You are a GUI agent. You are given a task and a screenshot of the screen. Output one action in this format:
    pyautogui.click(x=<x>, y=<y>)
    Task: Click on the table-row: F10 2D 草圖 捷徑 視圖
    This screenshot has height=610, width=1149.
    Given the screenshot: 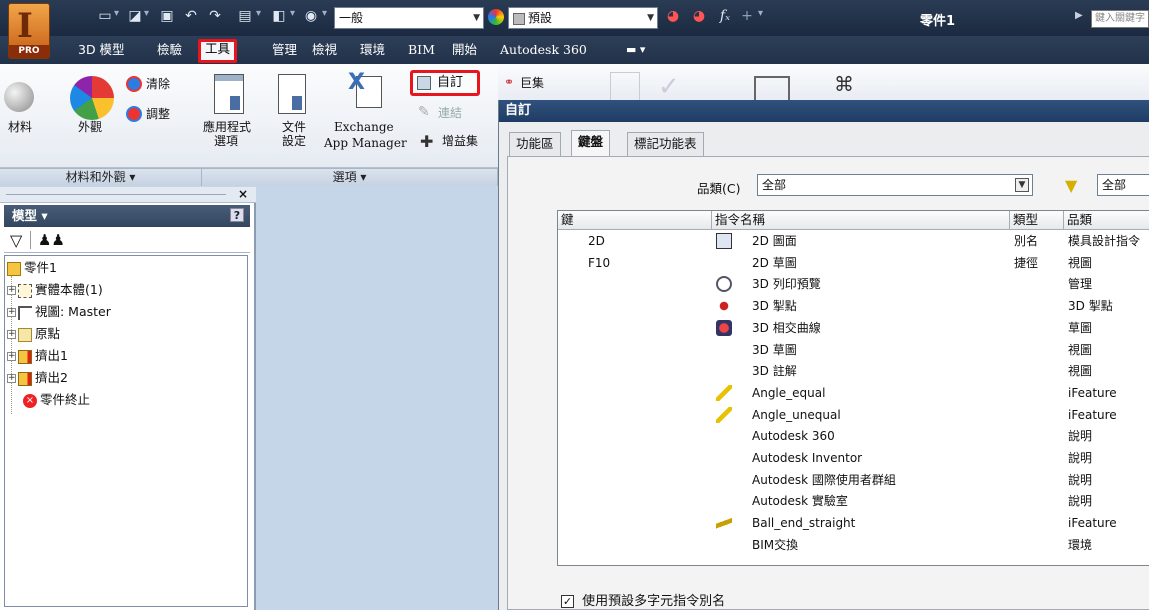 What is the action you would take?
    pyautogui.click(x=853, y=264)
    